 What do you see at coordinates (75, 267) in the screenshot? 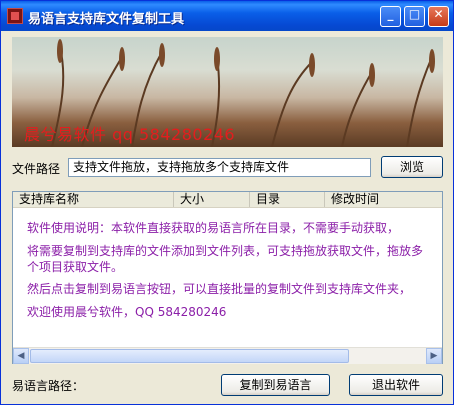
I see `info-line: 个项目获取文件。` at bounding box center [75, 267].